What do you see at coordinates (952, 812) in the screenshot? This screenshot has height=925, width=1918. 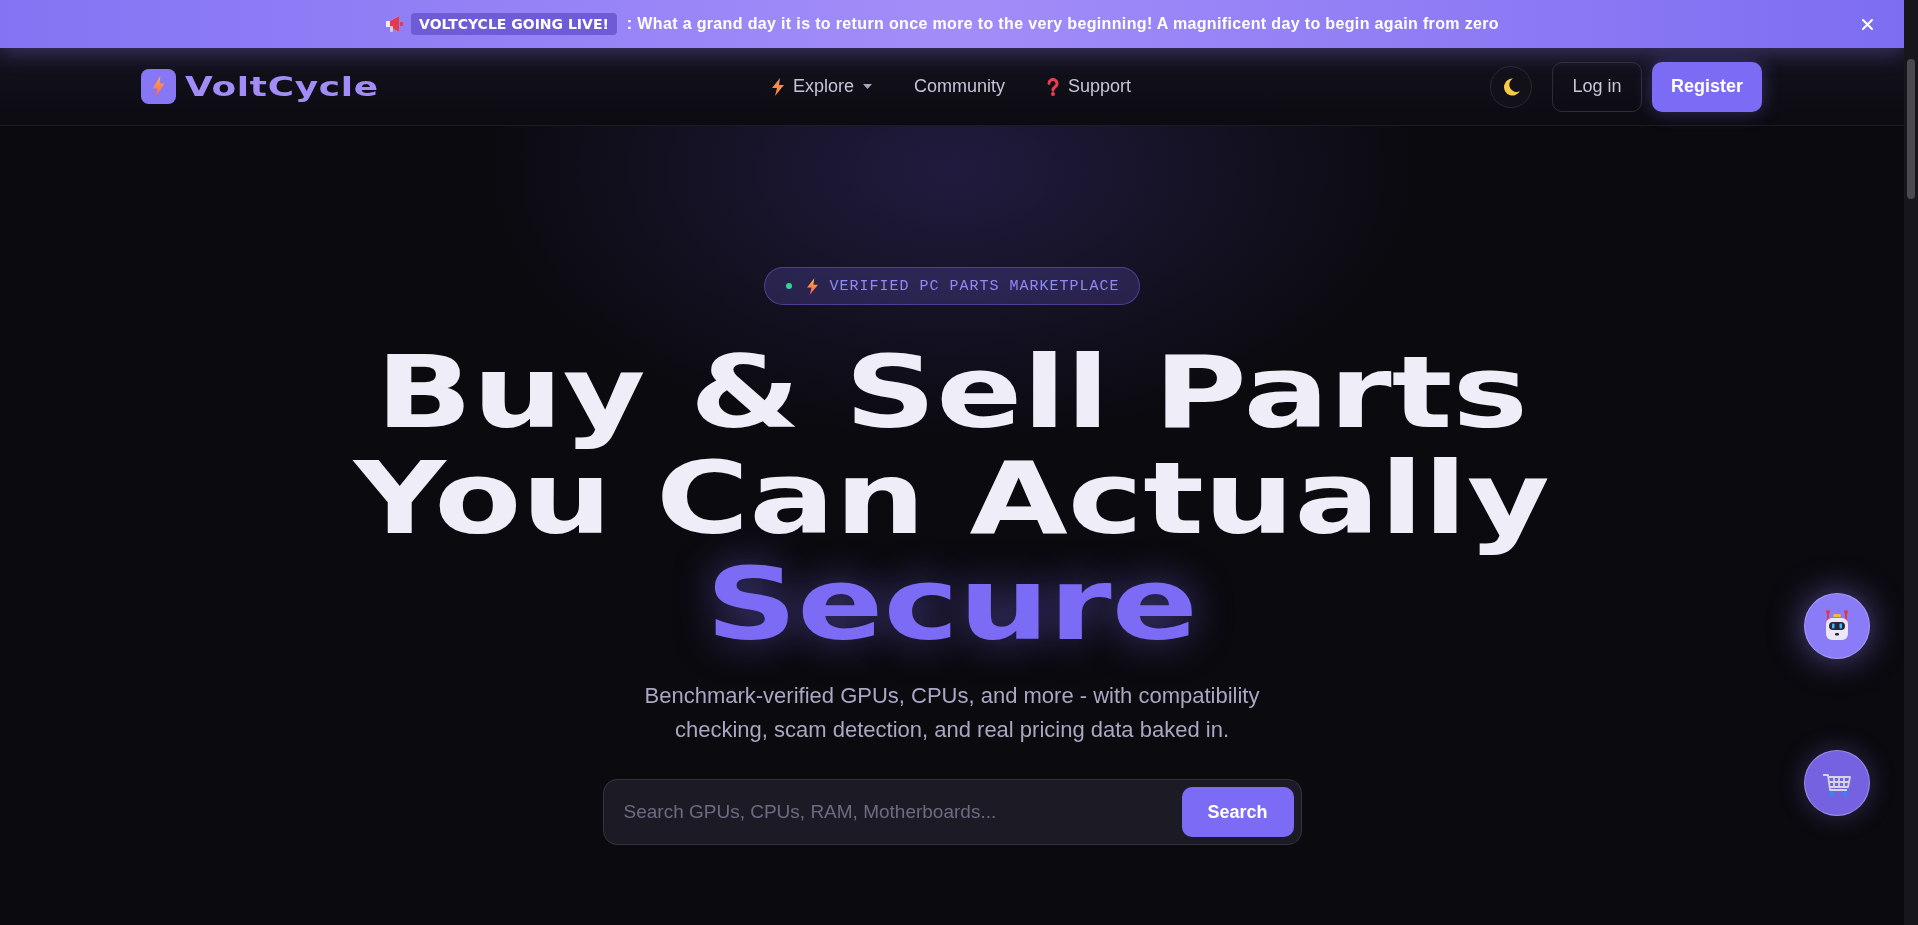 I see `search-field: Search GPUs, CPUs, RAM, Motherboards... Search` at bounding box center [952, 812].